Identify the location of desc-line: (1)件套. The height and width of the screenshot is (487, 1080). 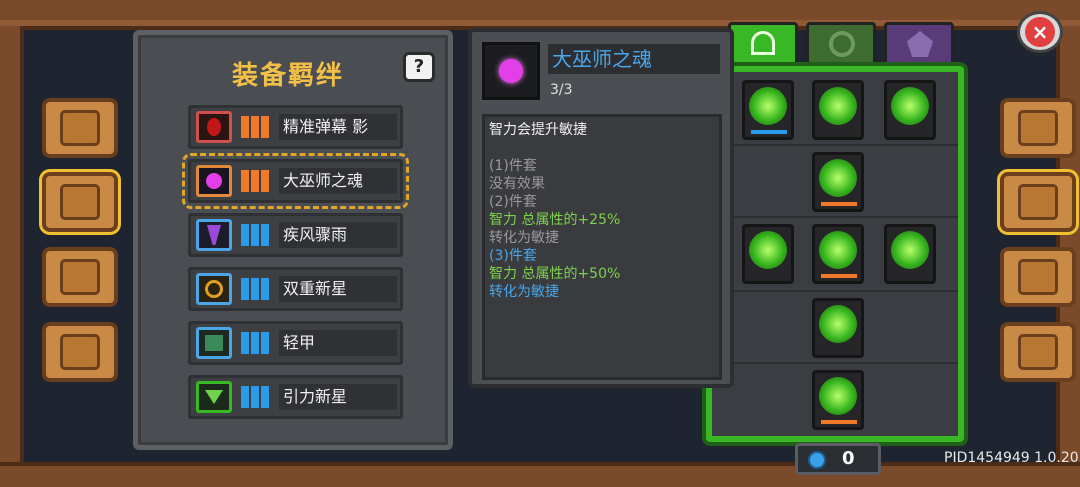
(513, 166).